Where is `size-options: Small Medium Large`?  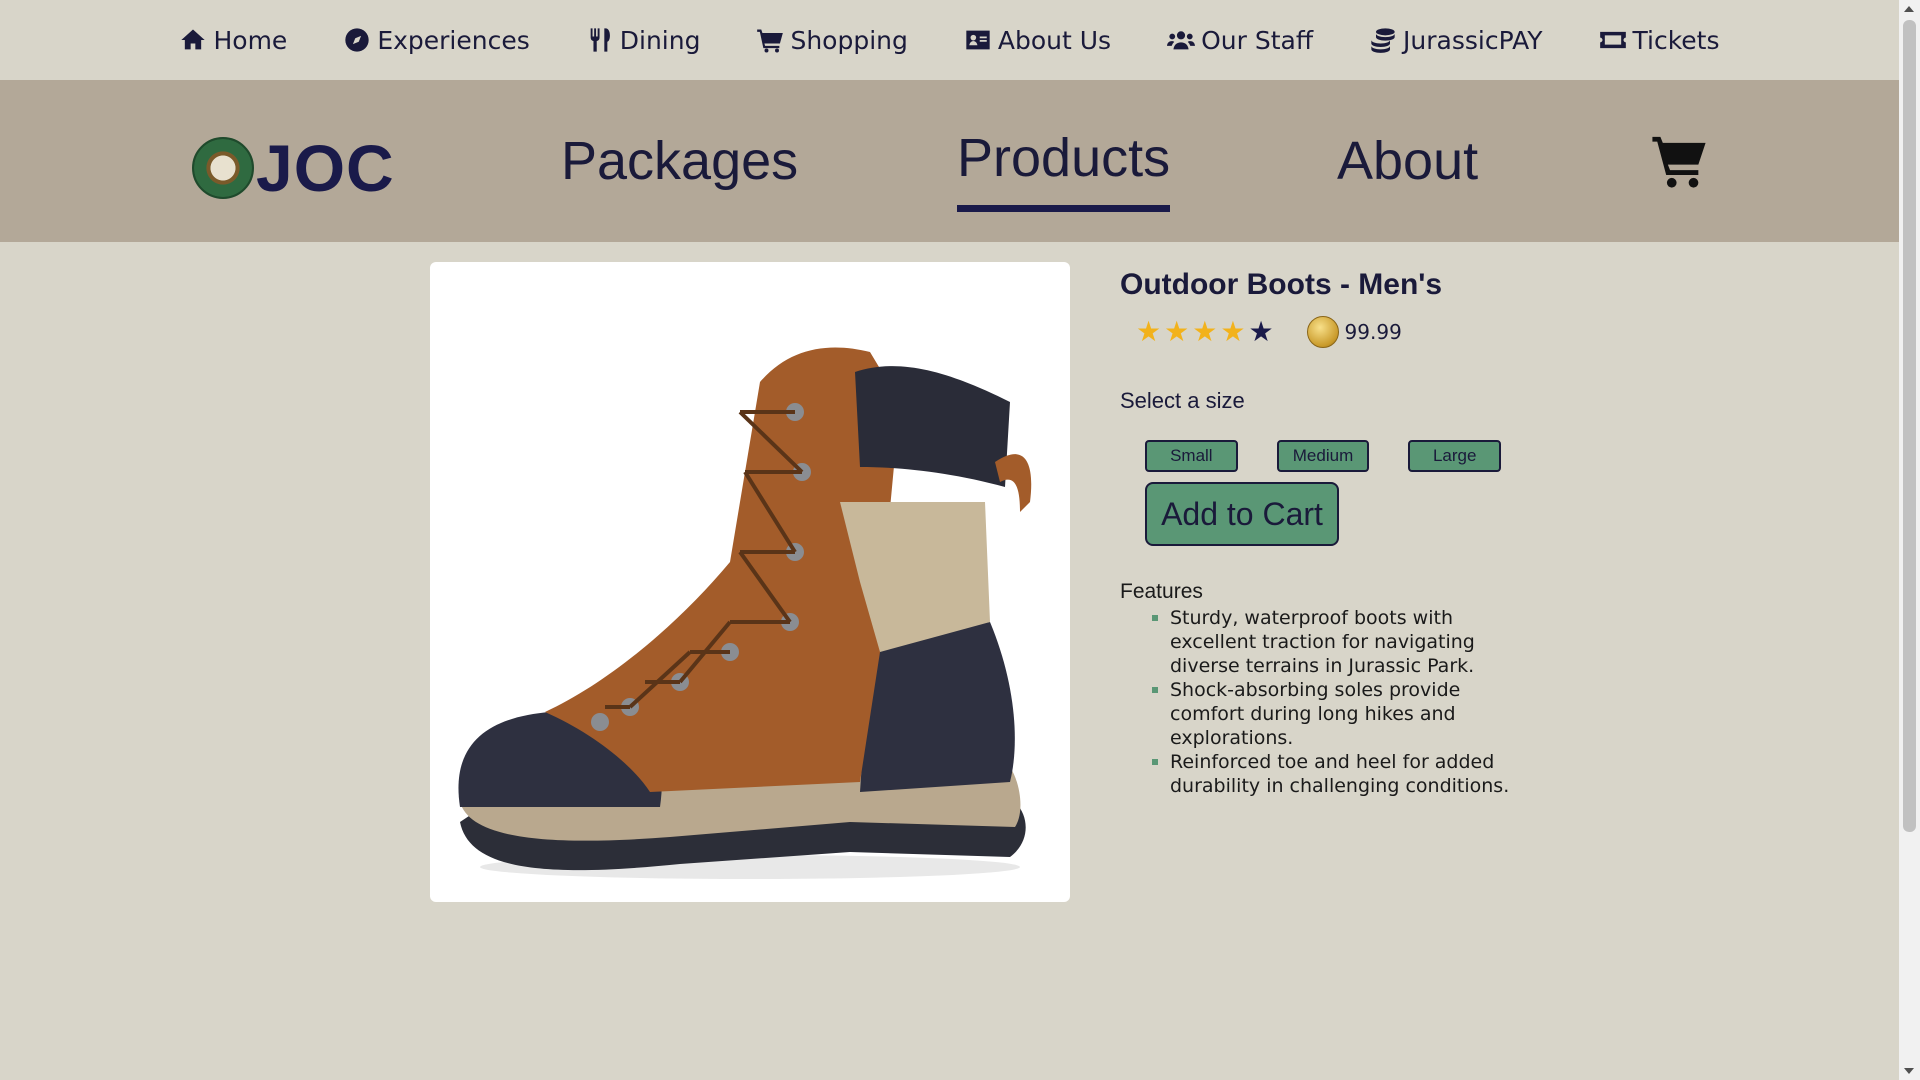
size-options: Small Medium Large is located at coordinates (1342, 456).